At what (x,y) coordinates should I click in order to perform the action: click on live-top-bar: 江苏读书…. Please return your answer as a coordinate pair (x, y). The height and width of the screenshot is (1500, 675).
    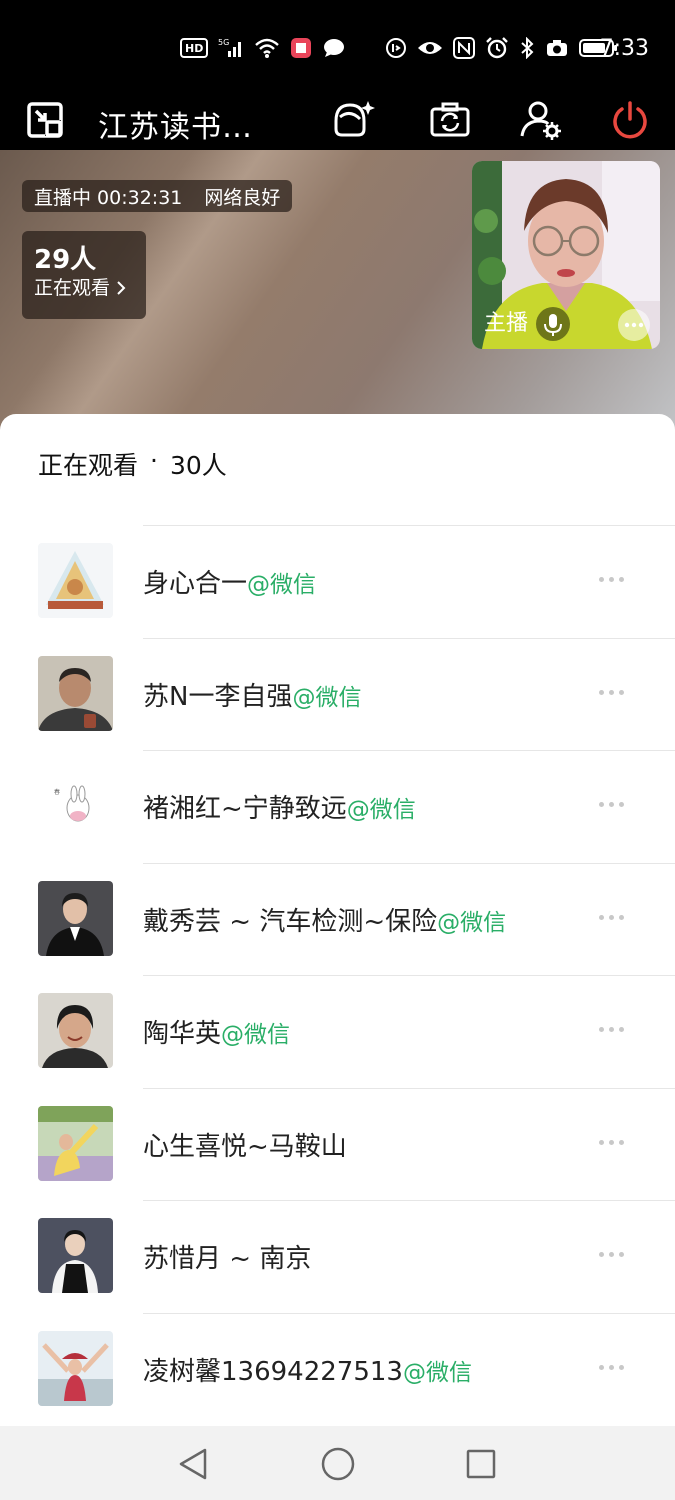
    Looking at the image, I should click on (337, 125).